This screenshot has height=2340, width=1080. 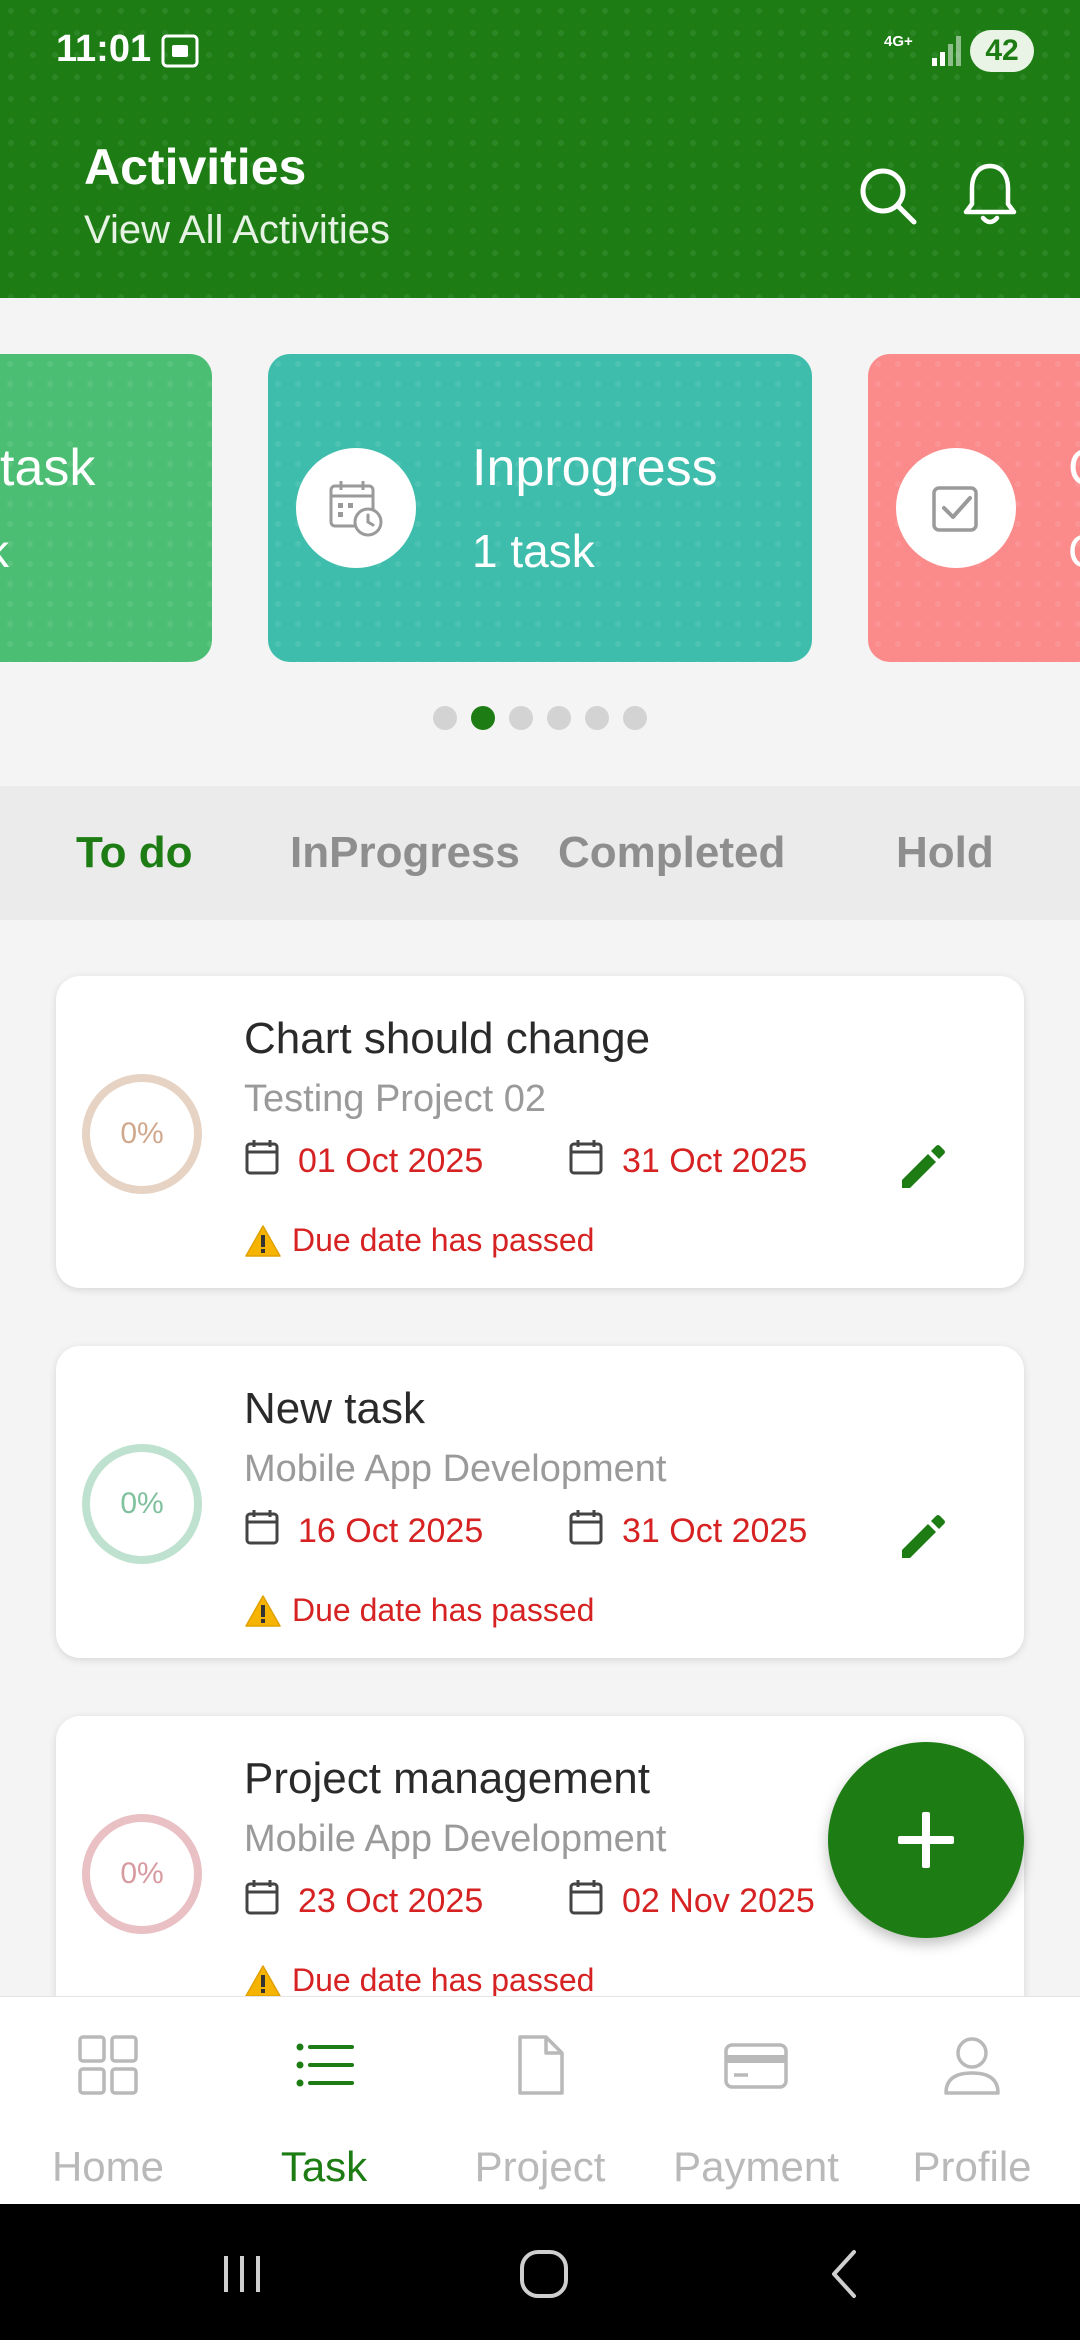 I want to click on calendar-clock-icon, so click(x=356, y=509).